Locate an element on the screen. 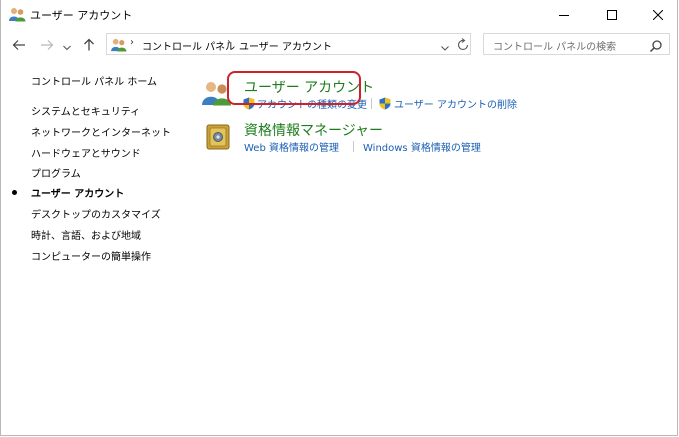 This screenshot has width=679, height=437. highlight-annotation is located at coordinates (294, 88).